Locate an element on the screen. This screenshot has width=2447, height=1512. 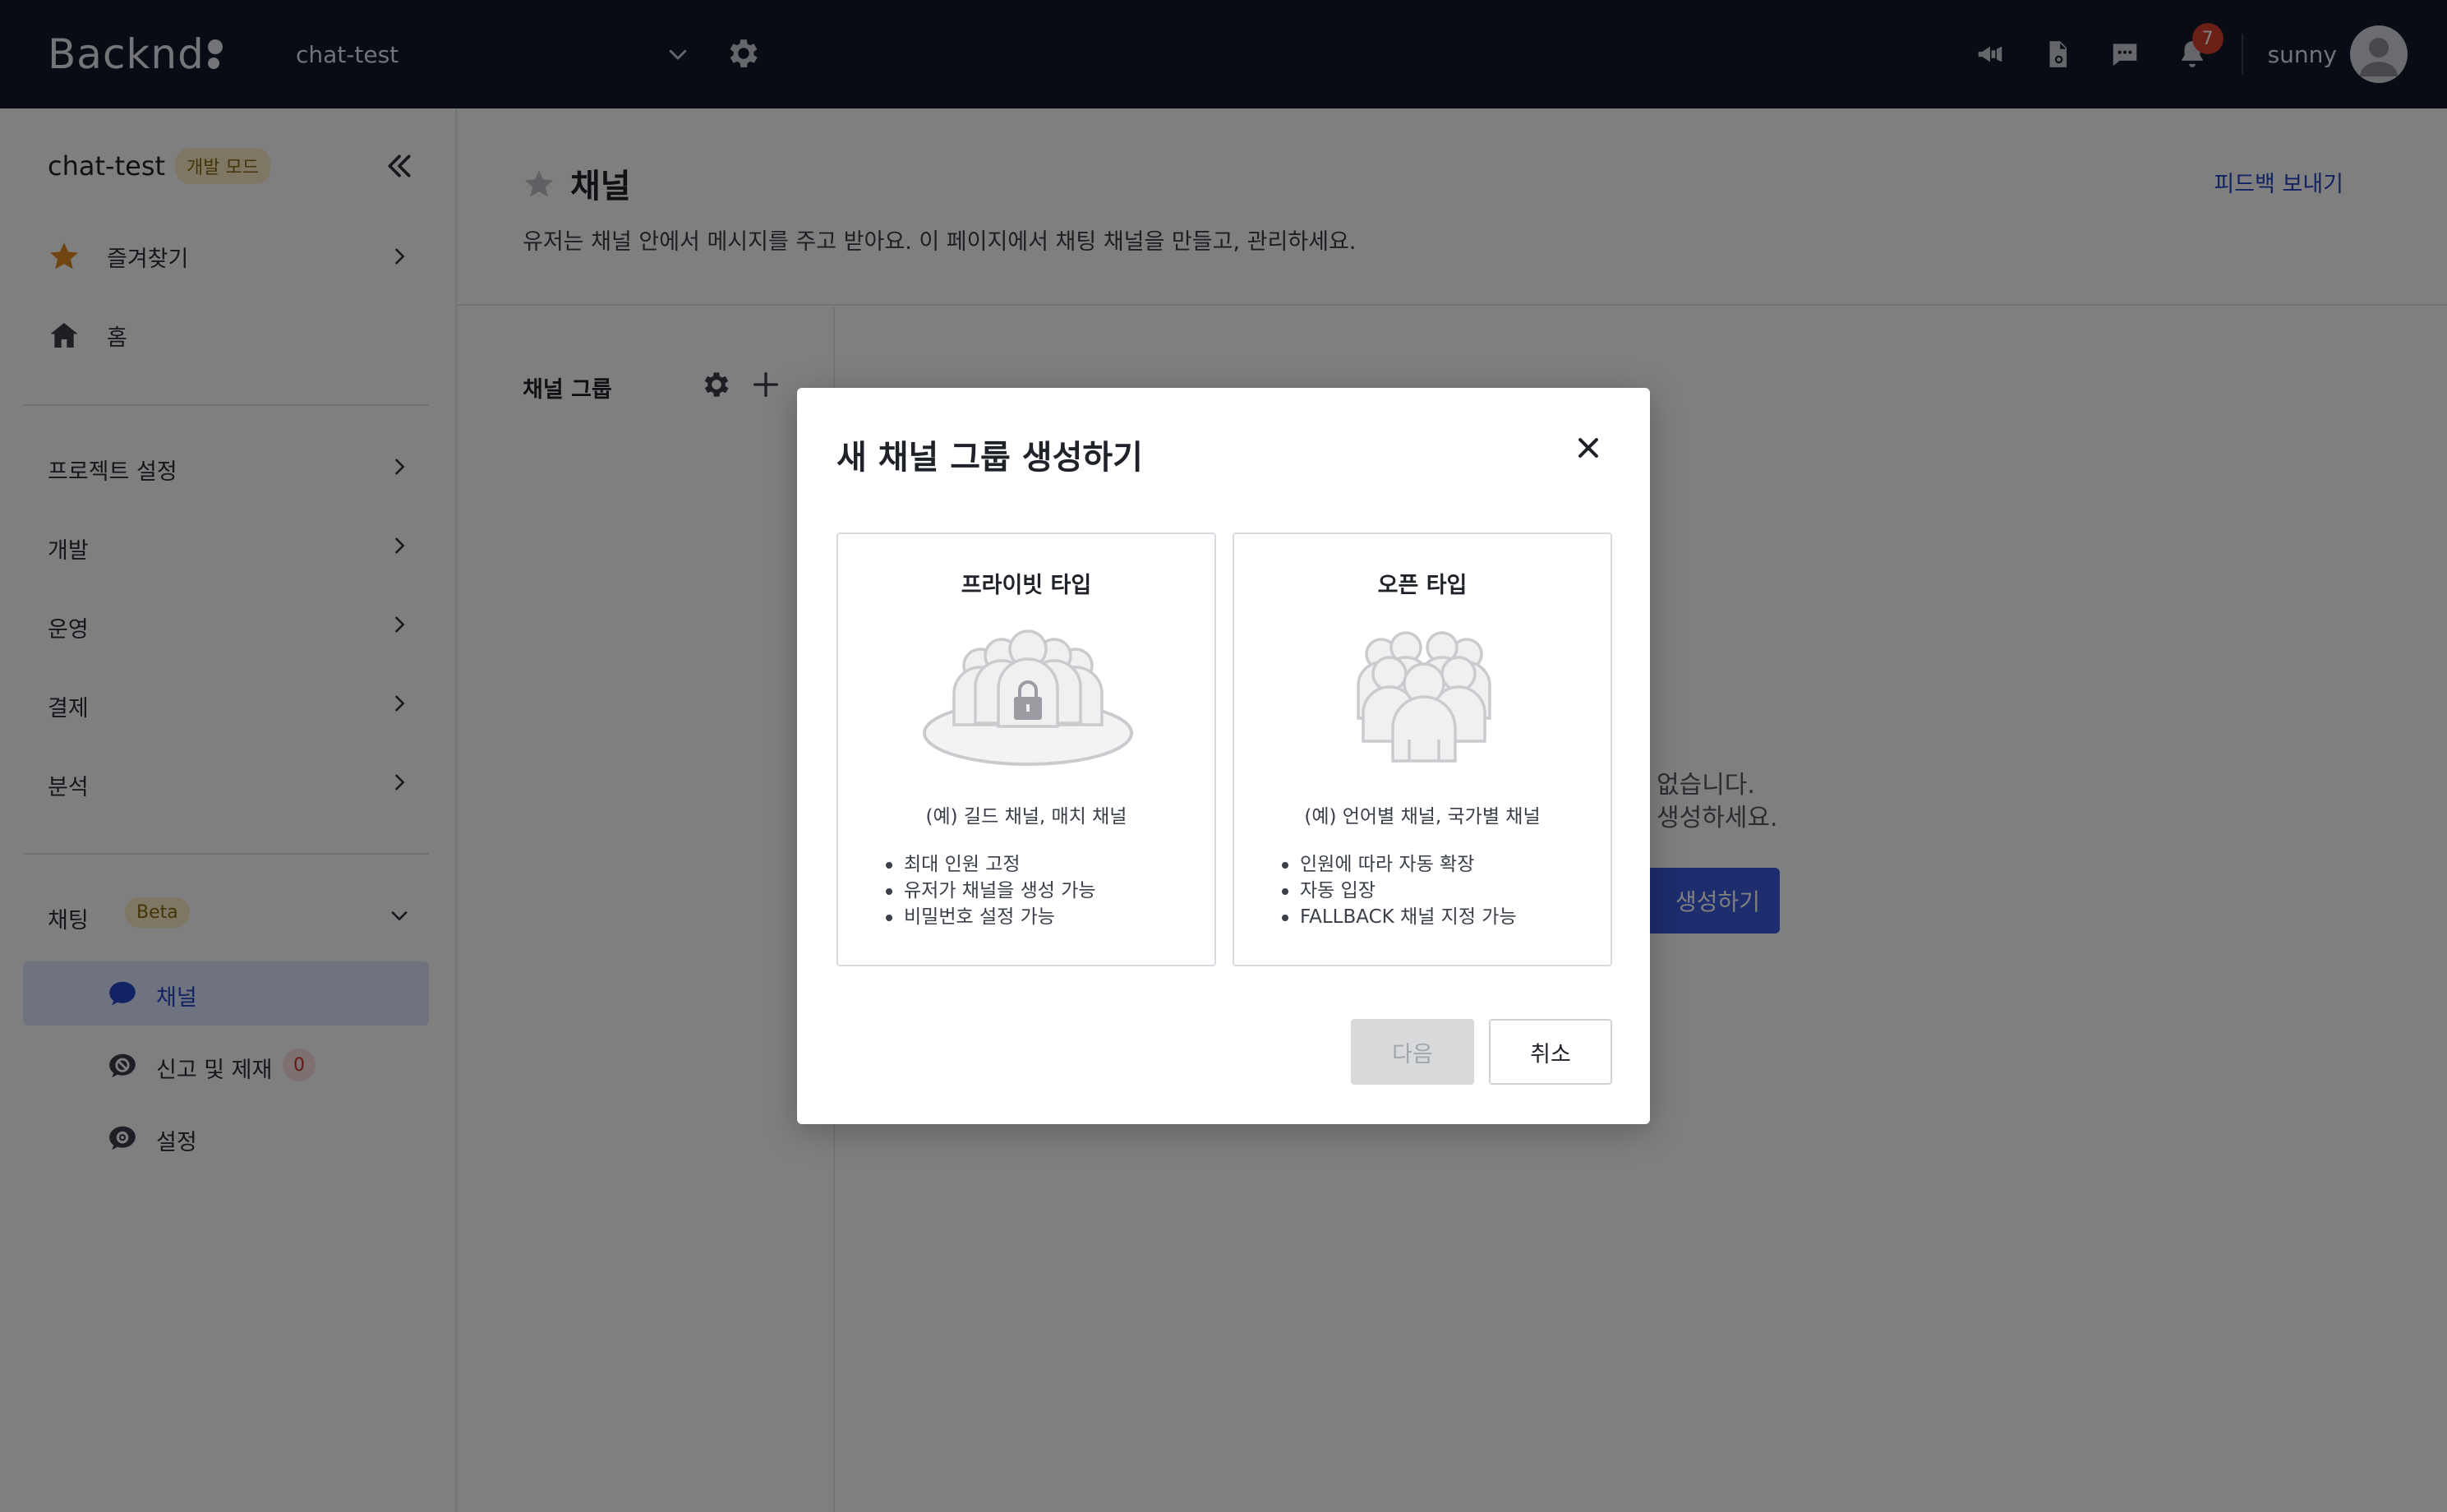
private-group-illustration is located at coordinates (1028, 698).